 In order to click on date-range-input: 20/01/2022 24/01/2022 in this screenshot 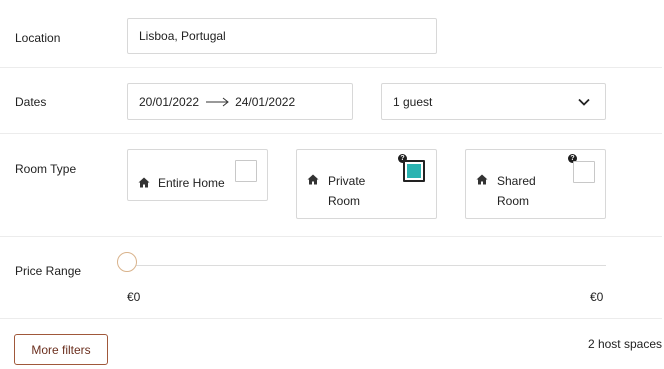, I will do `click(240, 101)`.